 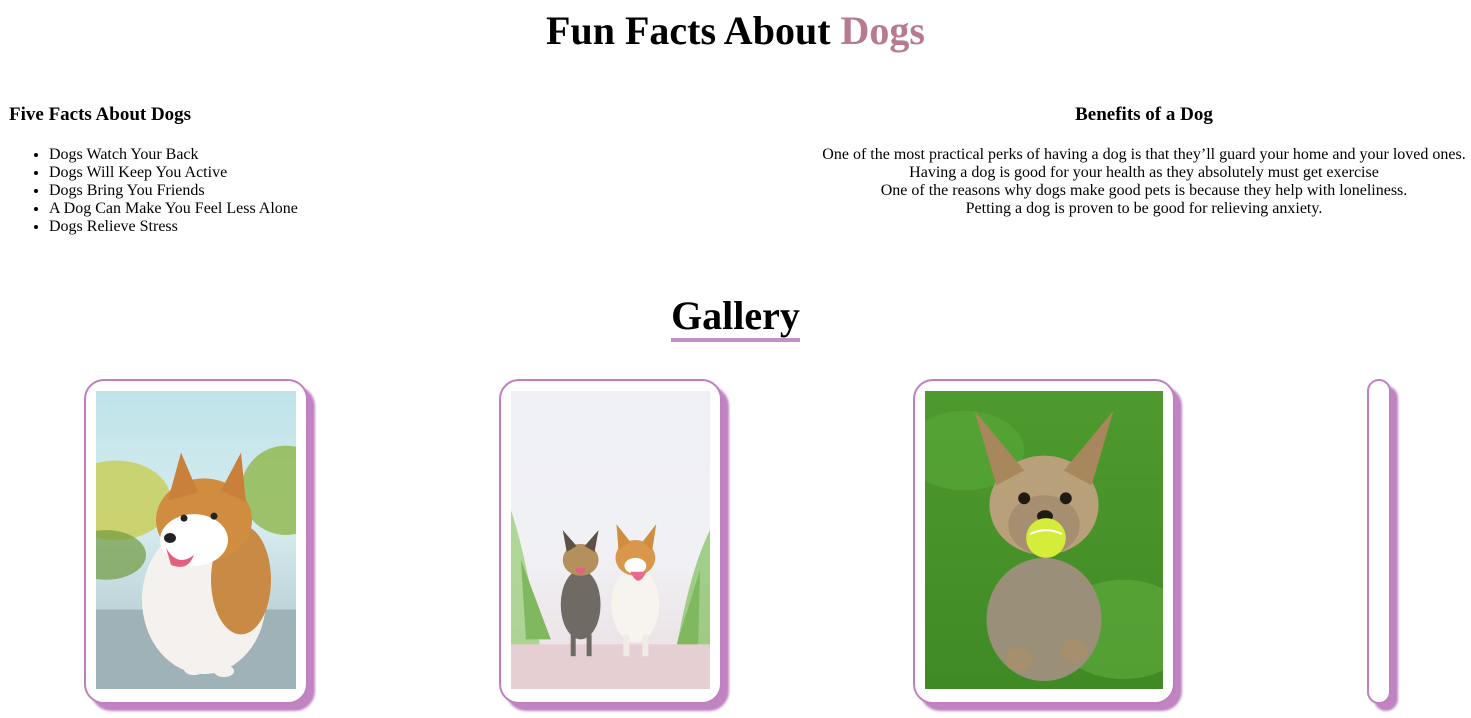 I want to click on page-title-accent: Dogs, so click(x=882, y=30).